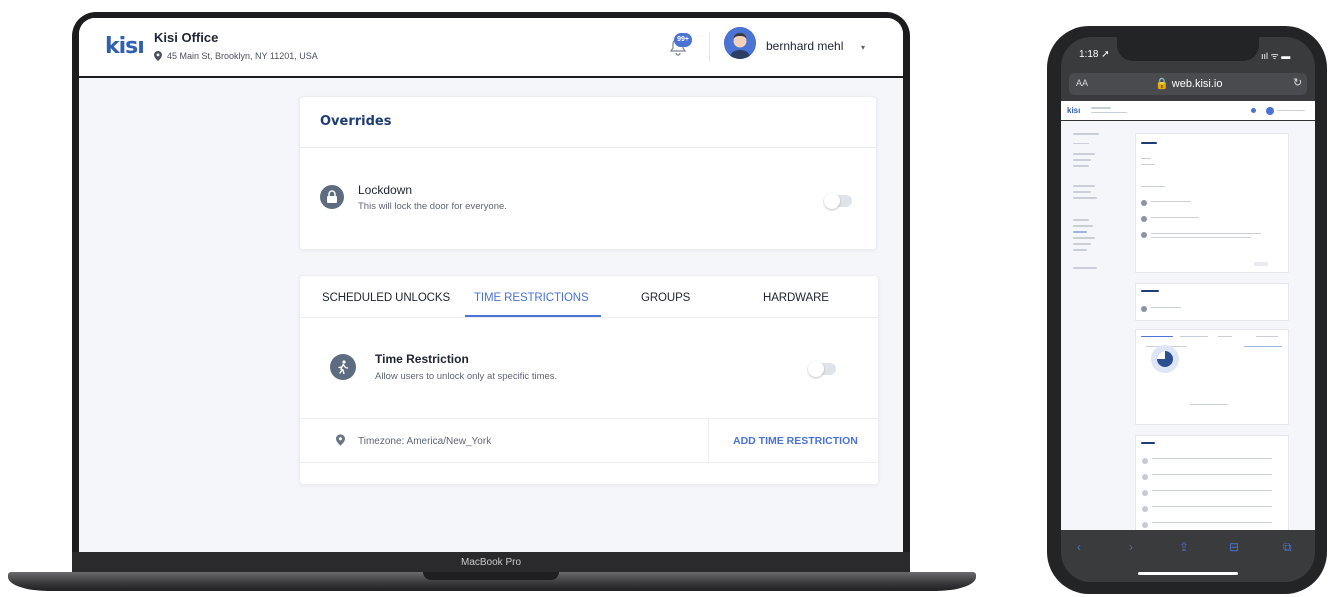  I want to click on lock-icon, so click(332, 197).